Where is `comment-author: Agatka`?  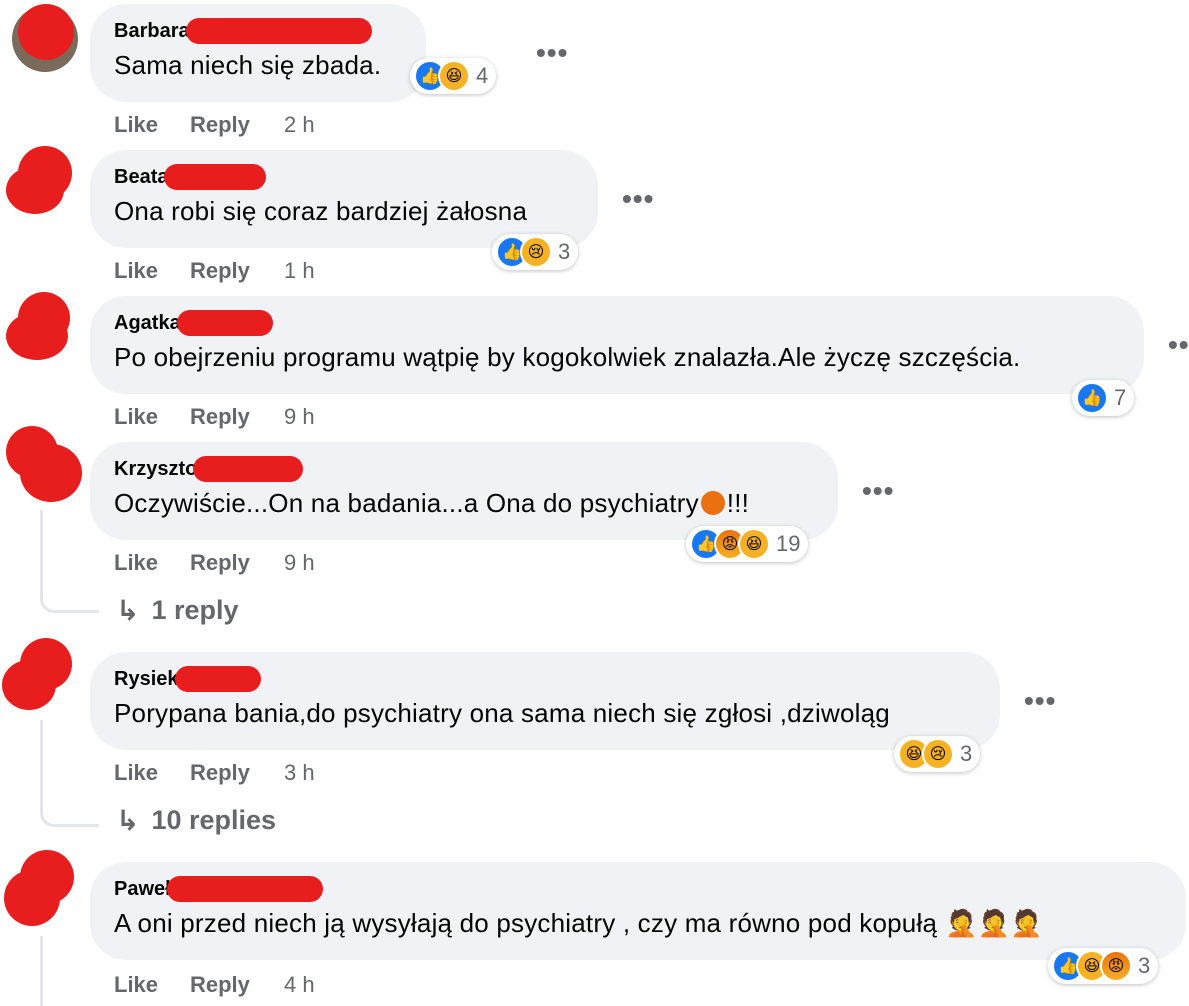
comment-author: Agatka is located at coordinates (147, 323).